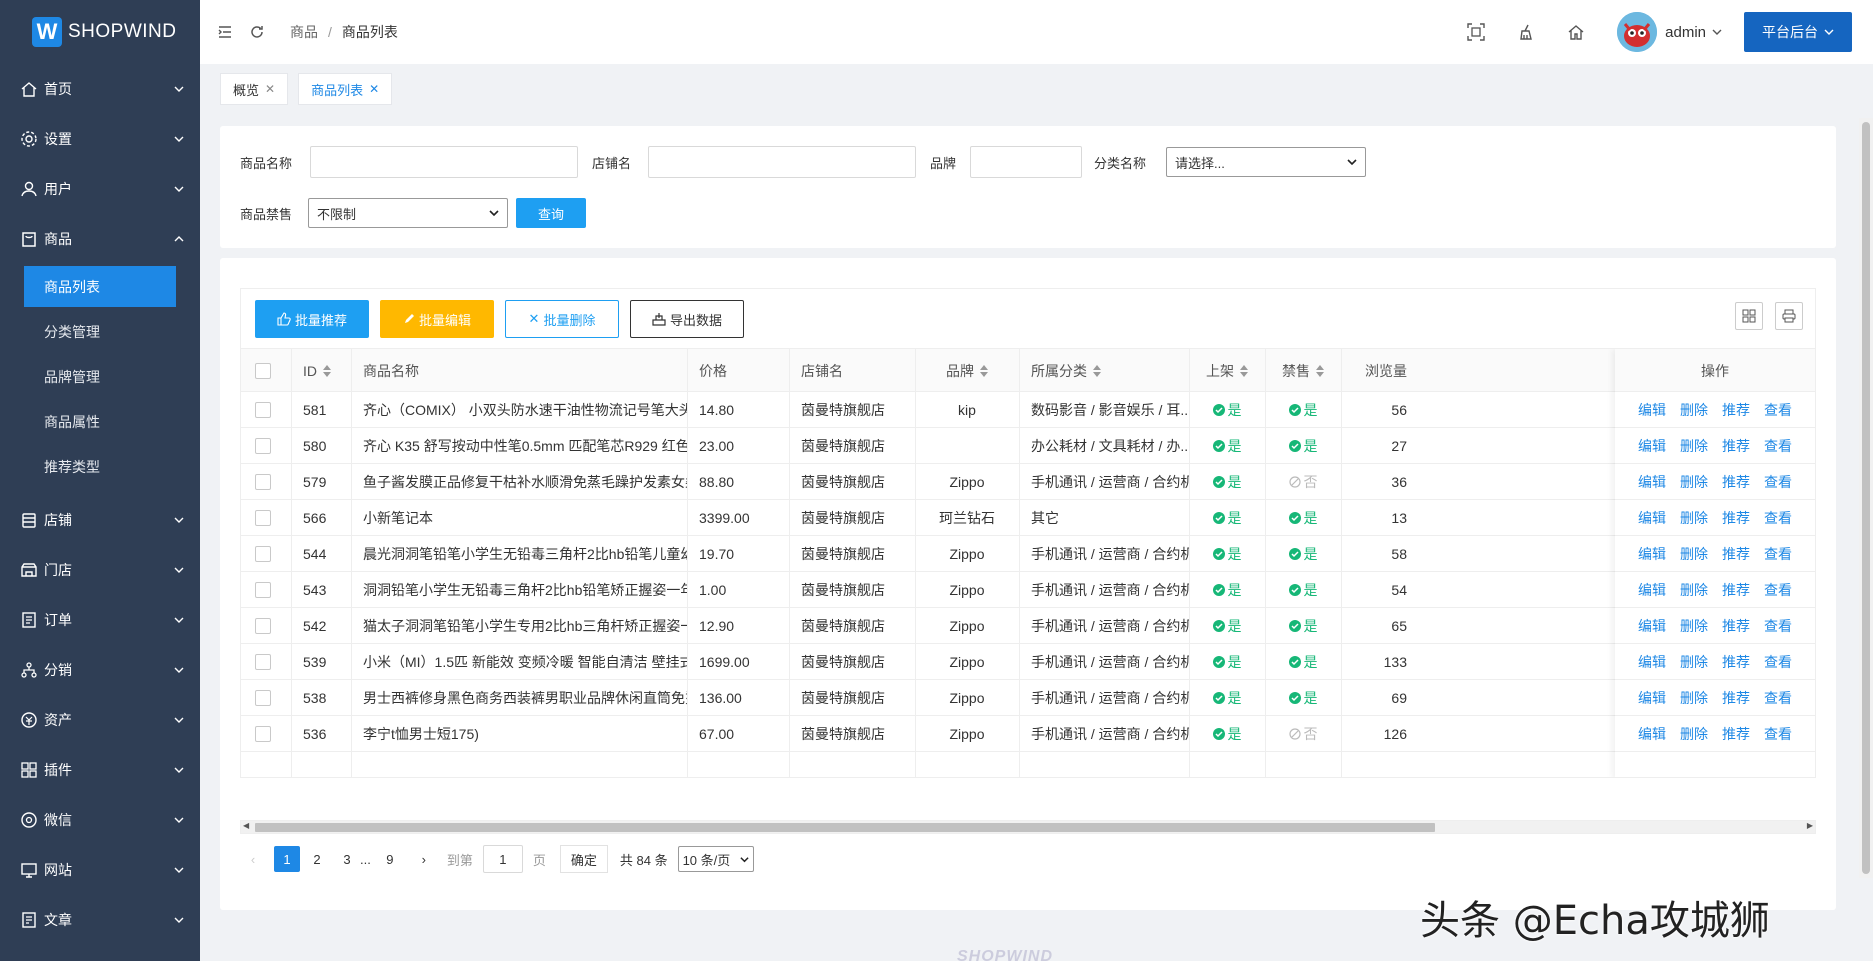  I want to click on page-1: 1, so click(287, 859).